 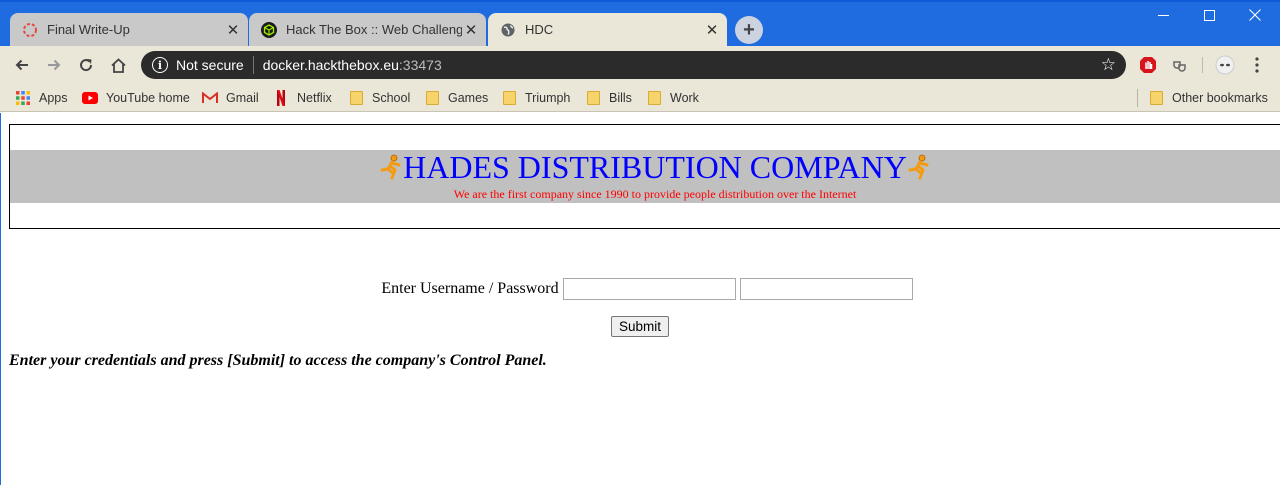 What do you see at coordinates (1255, 15) in the screenshot?
I see `window-close-button` at bounding box center [1255, 15].